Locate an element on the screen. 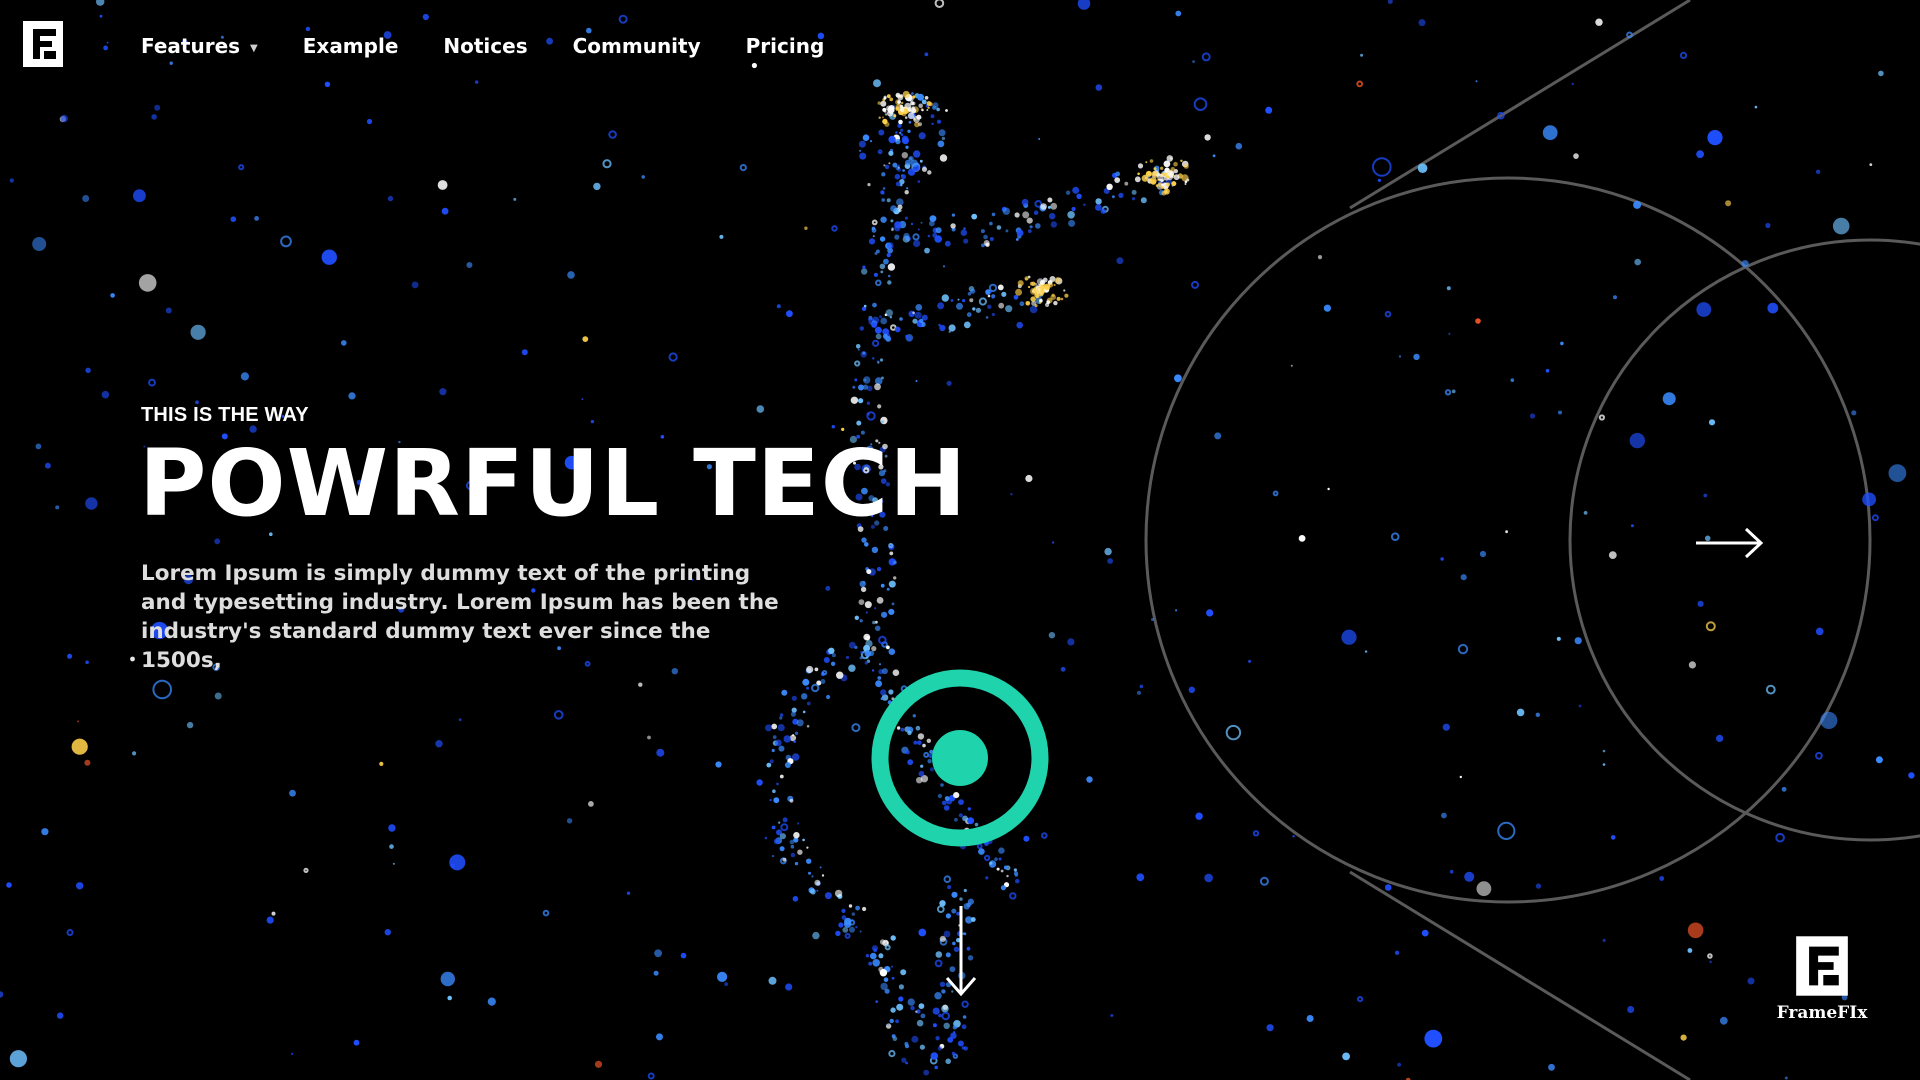  arrow-right-icon is located at coordinates (1730, 543).